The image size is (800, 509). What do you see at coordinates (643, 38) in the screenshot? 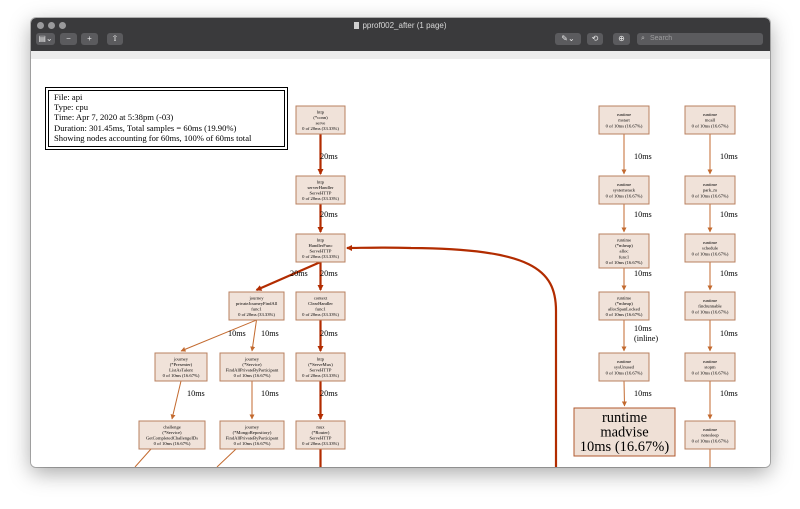
I see `search-icon: ⌕` at bounding box center [643, 38].